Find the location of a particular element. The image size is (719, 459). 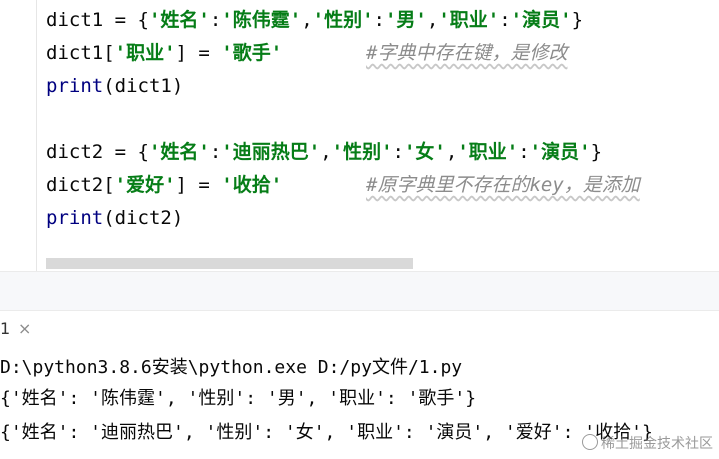

run-tab-label: 1 is located at coordinates (5, 329).